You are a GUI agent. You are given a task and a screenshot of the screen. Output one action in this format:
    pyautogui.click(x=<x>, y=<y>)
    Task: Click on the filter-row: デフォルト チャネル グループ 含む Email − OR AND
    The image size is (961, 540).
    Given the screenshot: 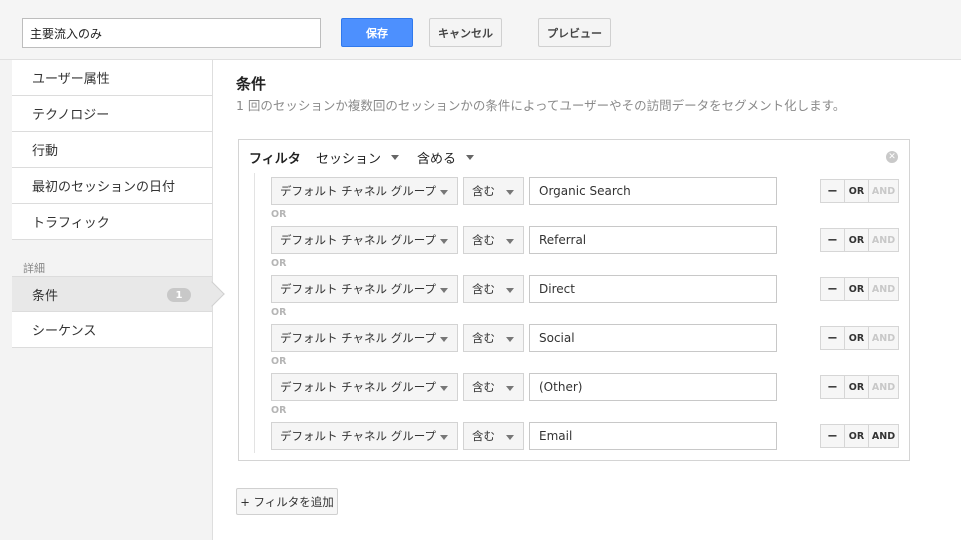 What is the action you would take?
    pyautogui.click(x=586, y=436)
    